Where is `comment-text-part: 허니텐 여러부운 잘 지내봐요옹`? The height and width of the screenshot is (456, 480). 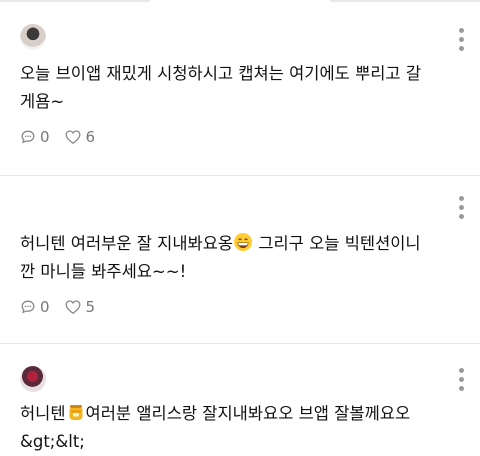
comment-text-part: 허니텐 여러부운 잘 지내봐요옹 is located at coordinates (127, 243).